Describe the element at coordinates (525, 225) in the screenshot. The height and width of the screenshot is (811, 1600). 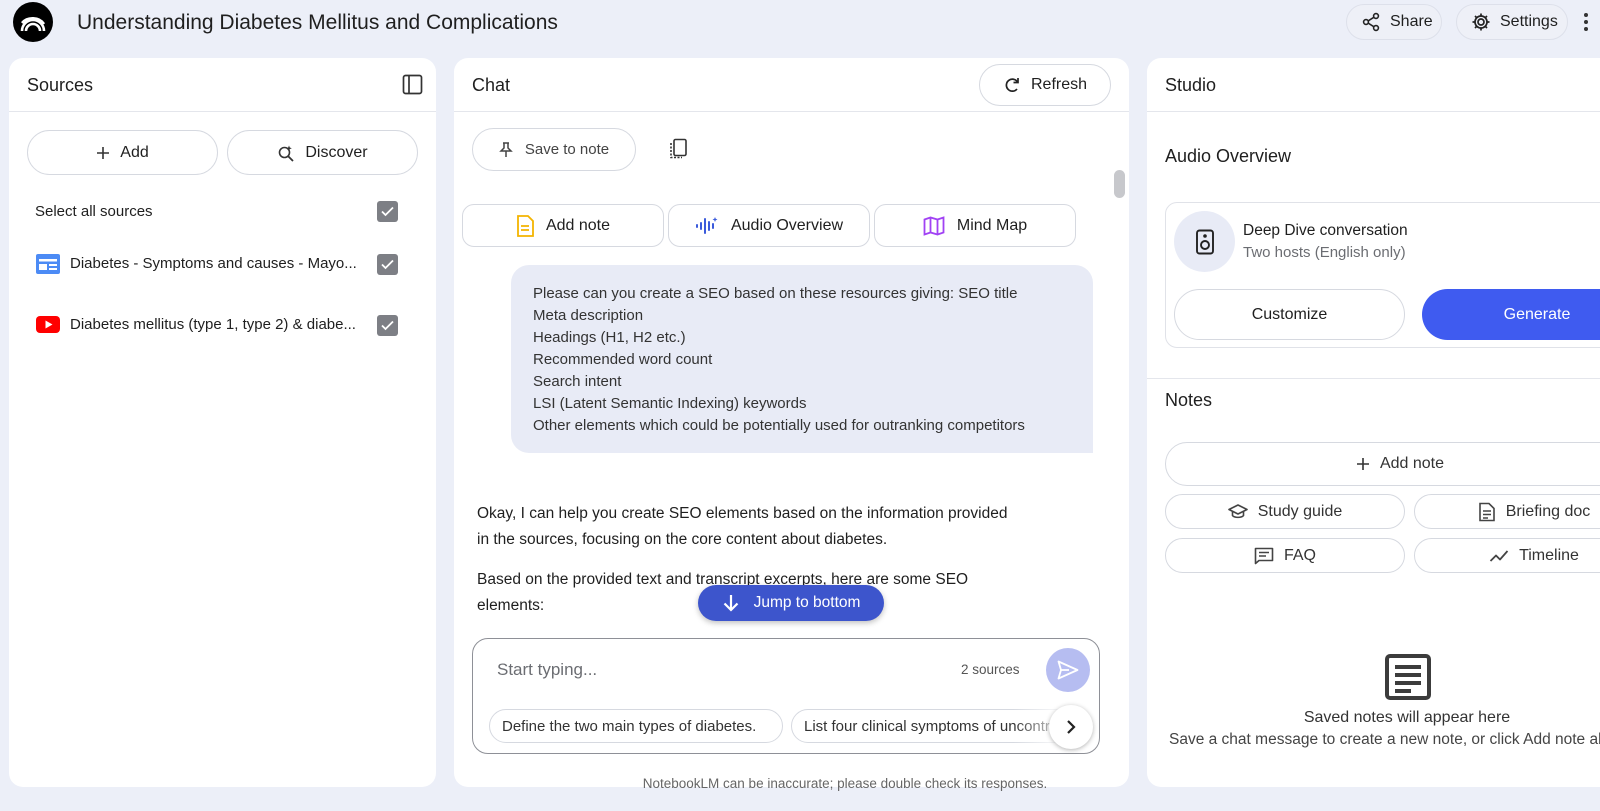
I see `note-icon` at that location.